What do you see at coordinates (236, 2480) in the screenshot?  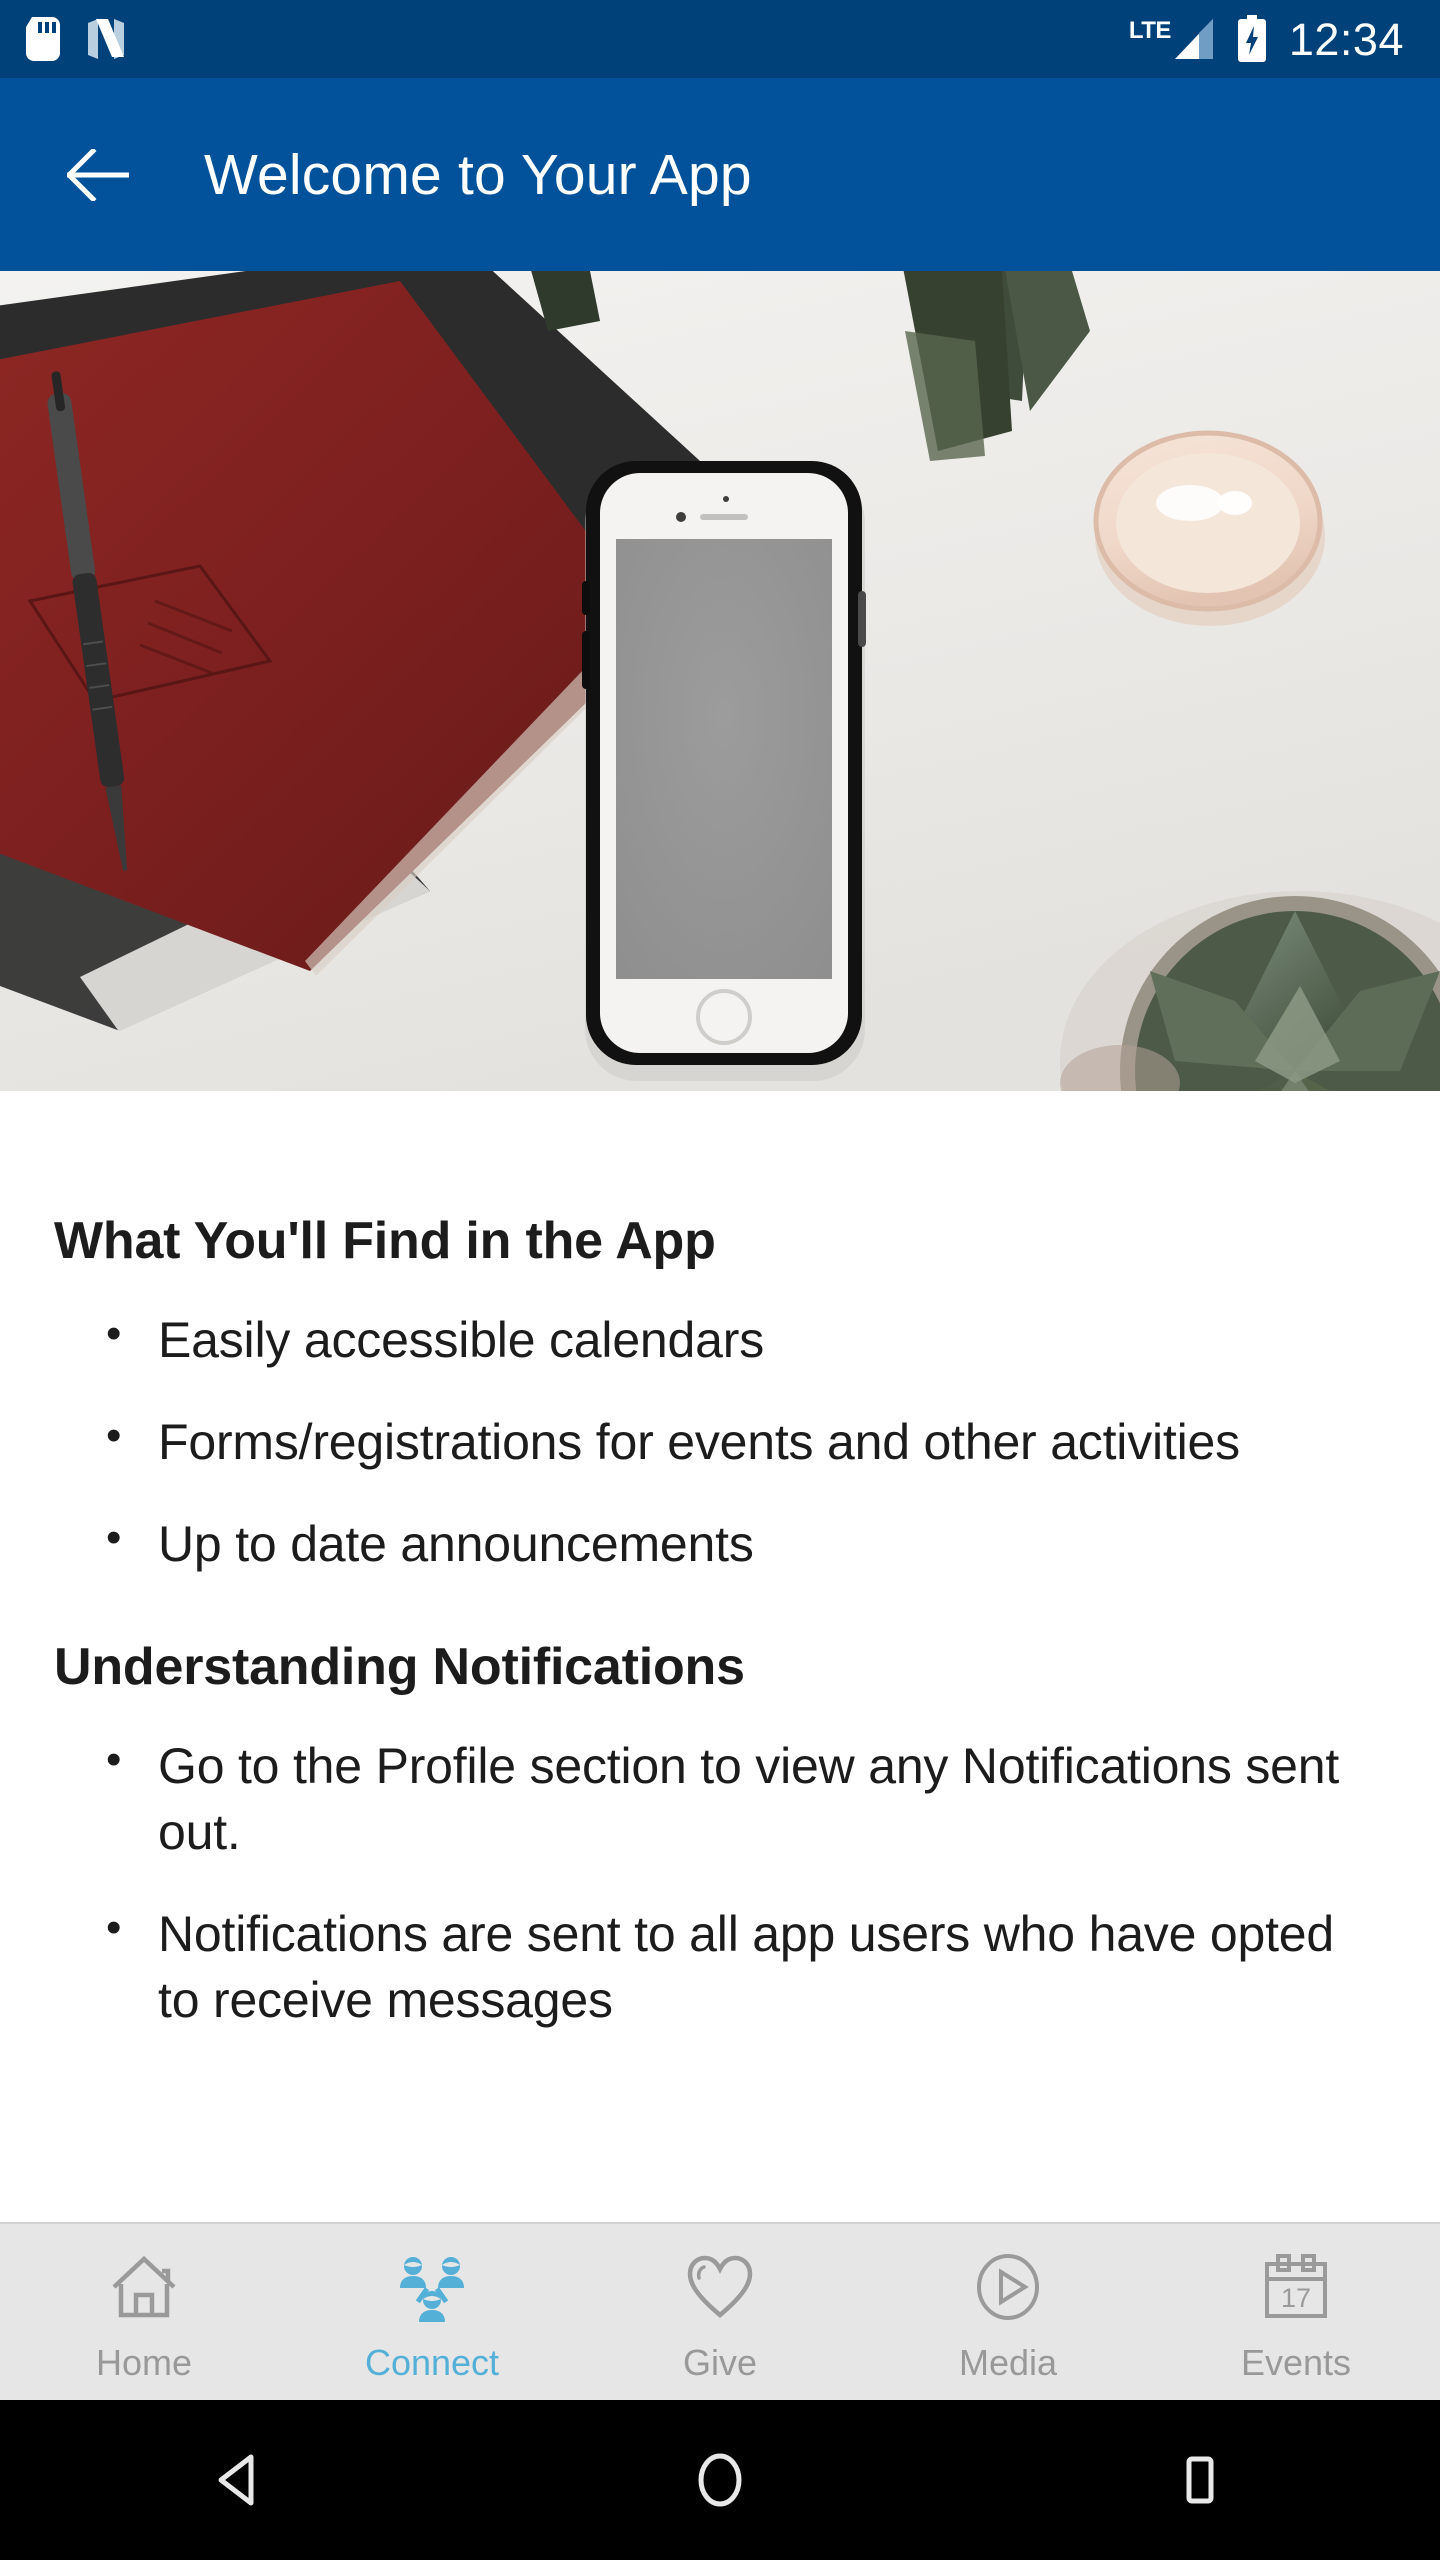 I see `triangle-back-icon` at bounding box center [236, 2480].